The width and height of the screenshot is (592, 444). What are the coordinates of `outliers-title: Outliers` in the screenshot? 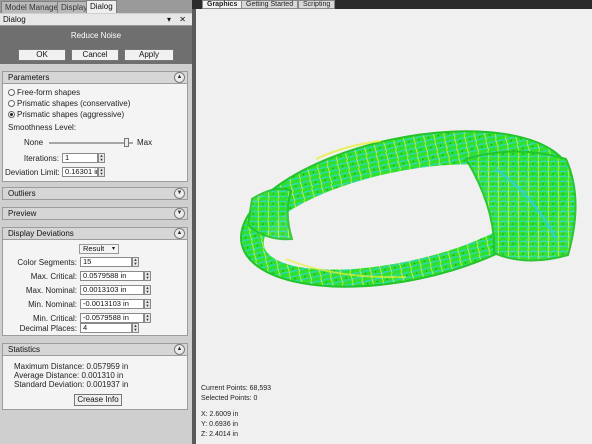 It's located at (22, 193).